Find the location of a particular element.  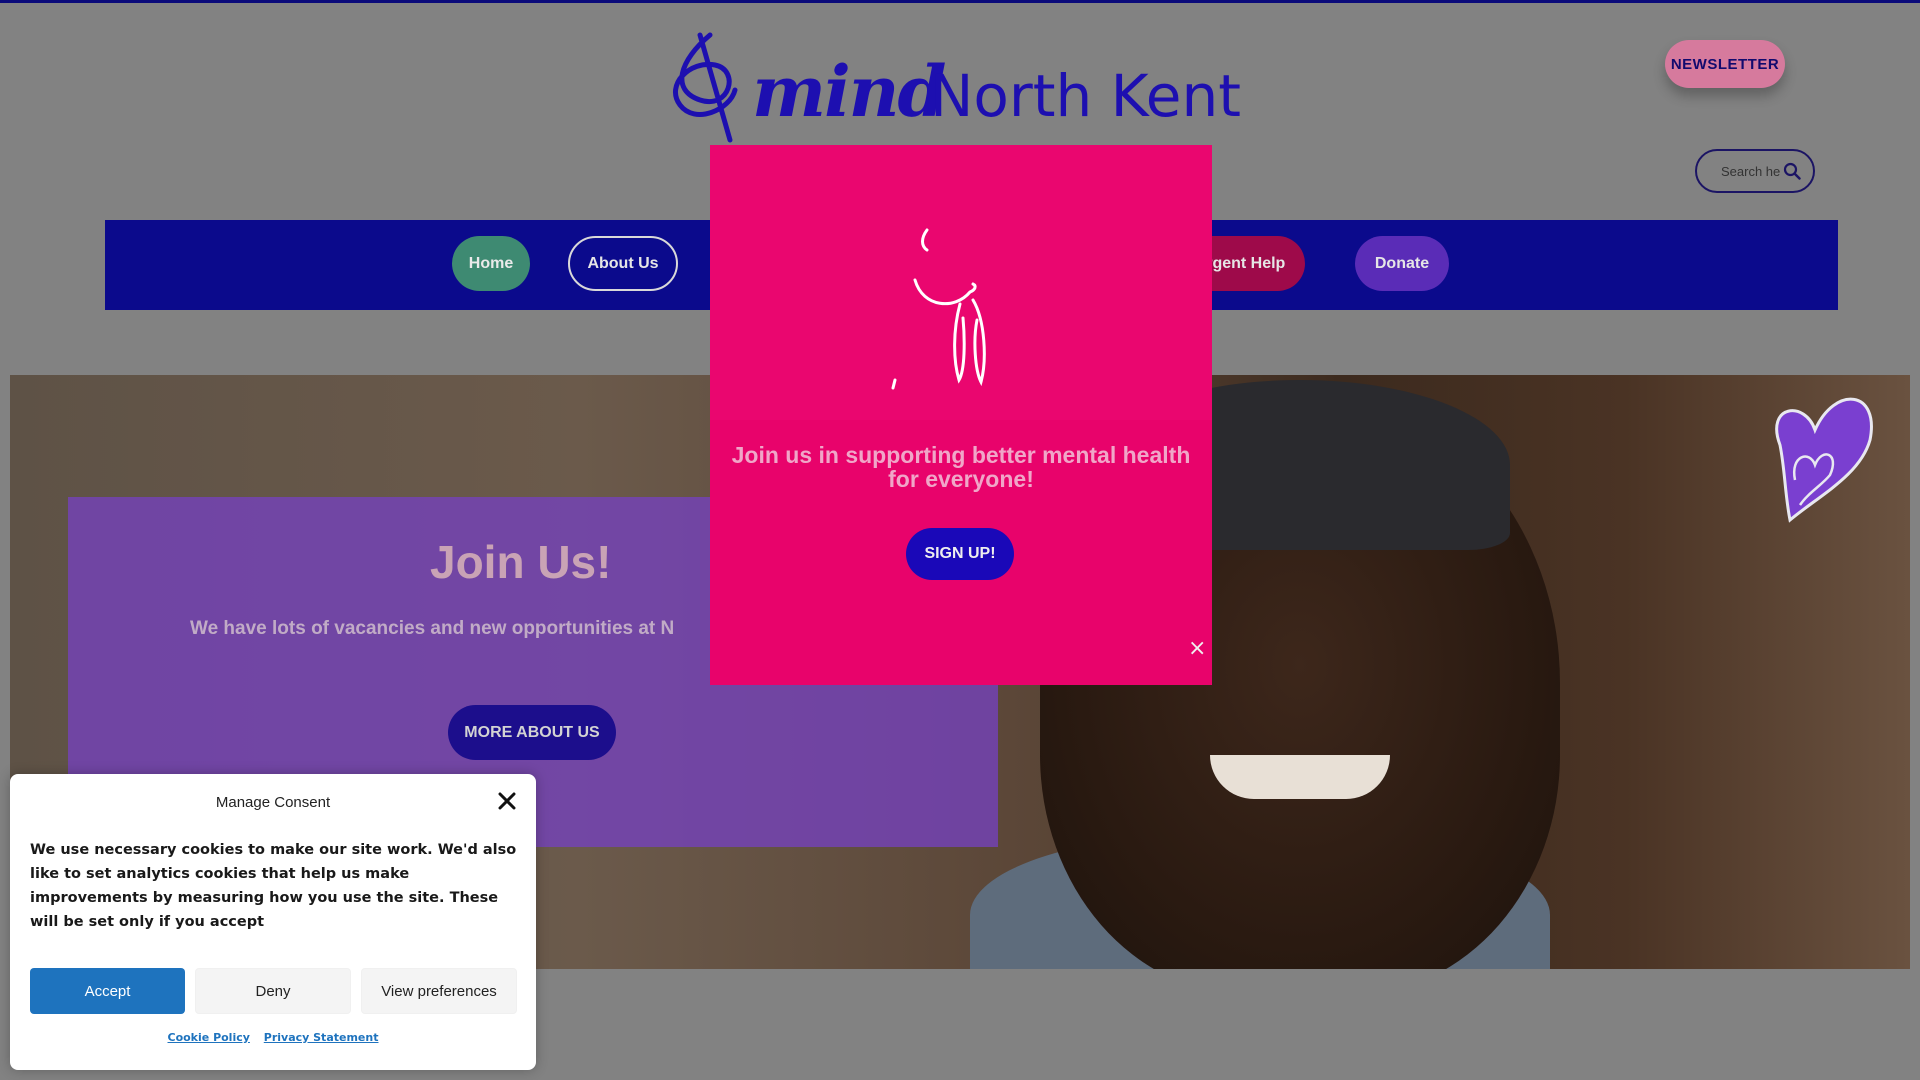

logo-place-text: North Kent is located at coordinates (1085, 96).